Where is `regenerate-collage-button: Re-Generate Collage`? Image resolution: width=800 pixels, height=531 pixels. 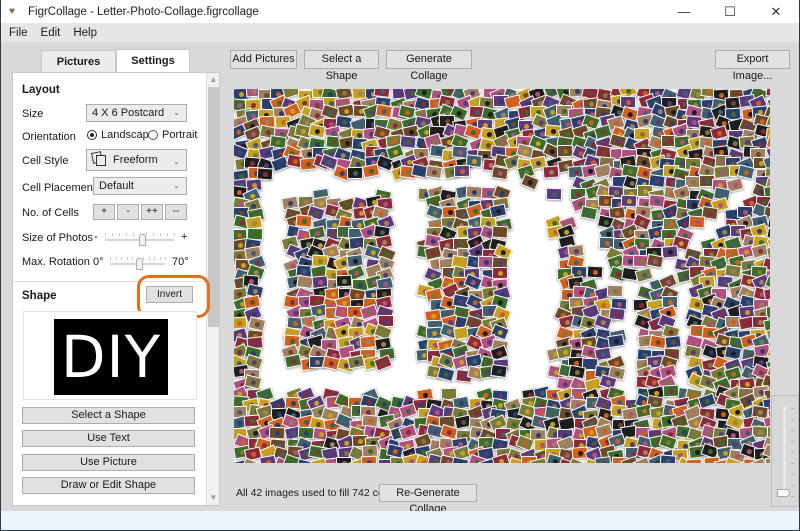
regenerate-collage-button: Re-Generate Collage is located at coordinates (428, 499).